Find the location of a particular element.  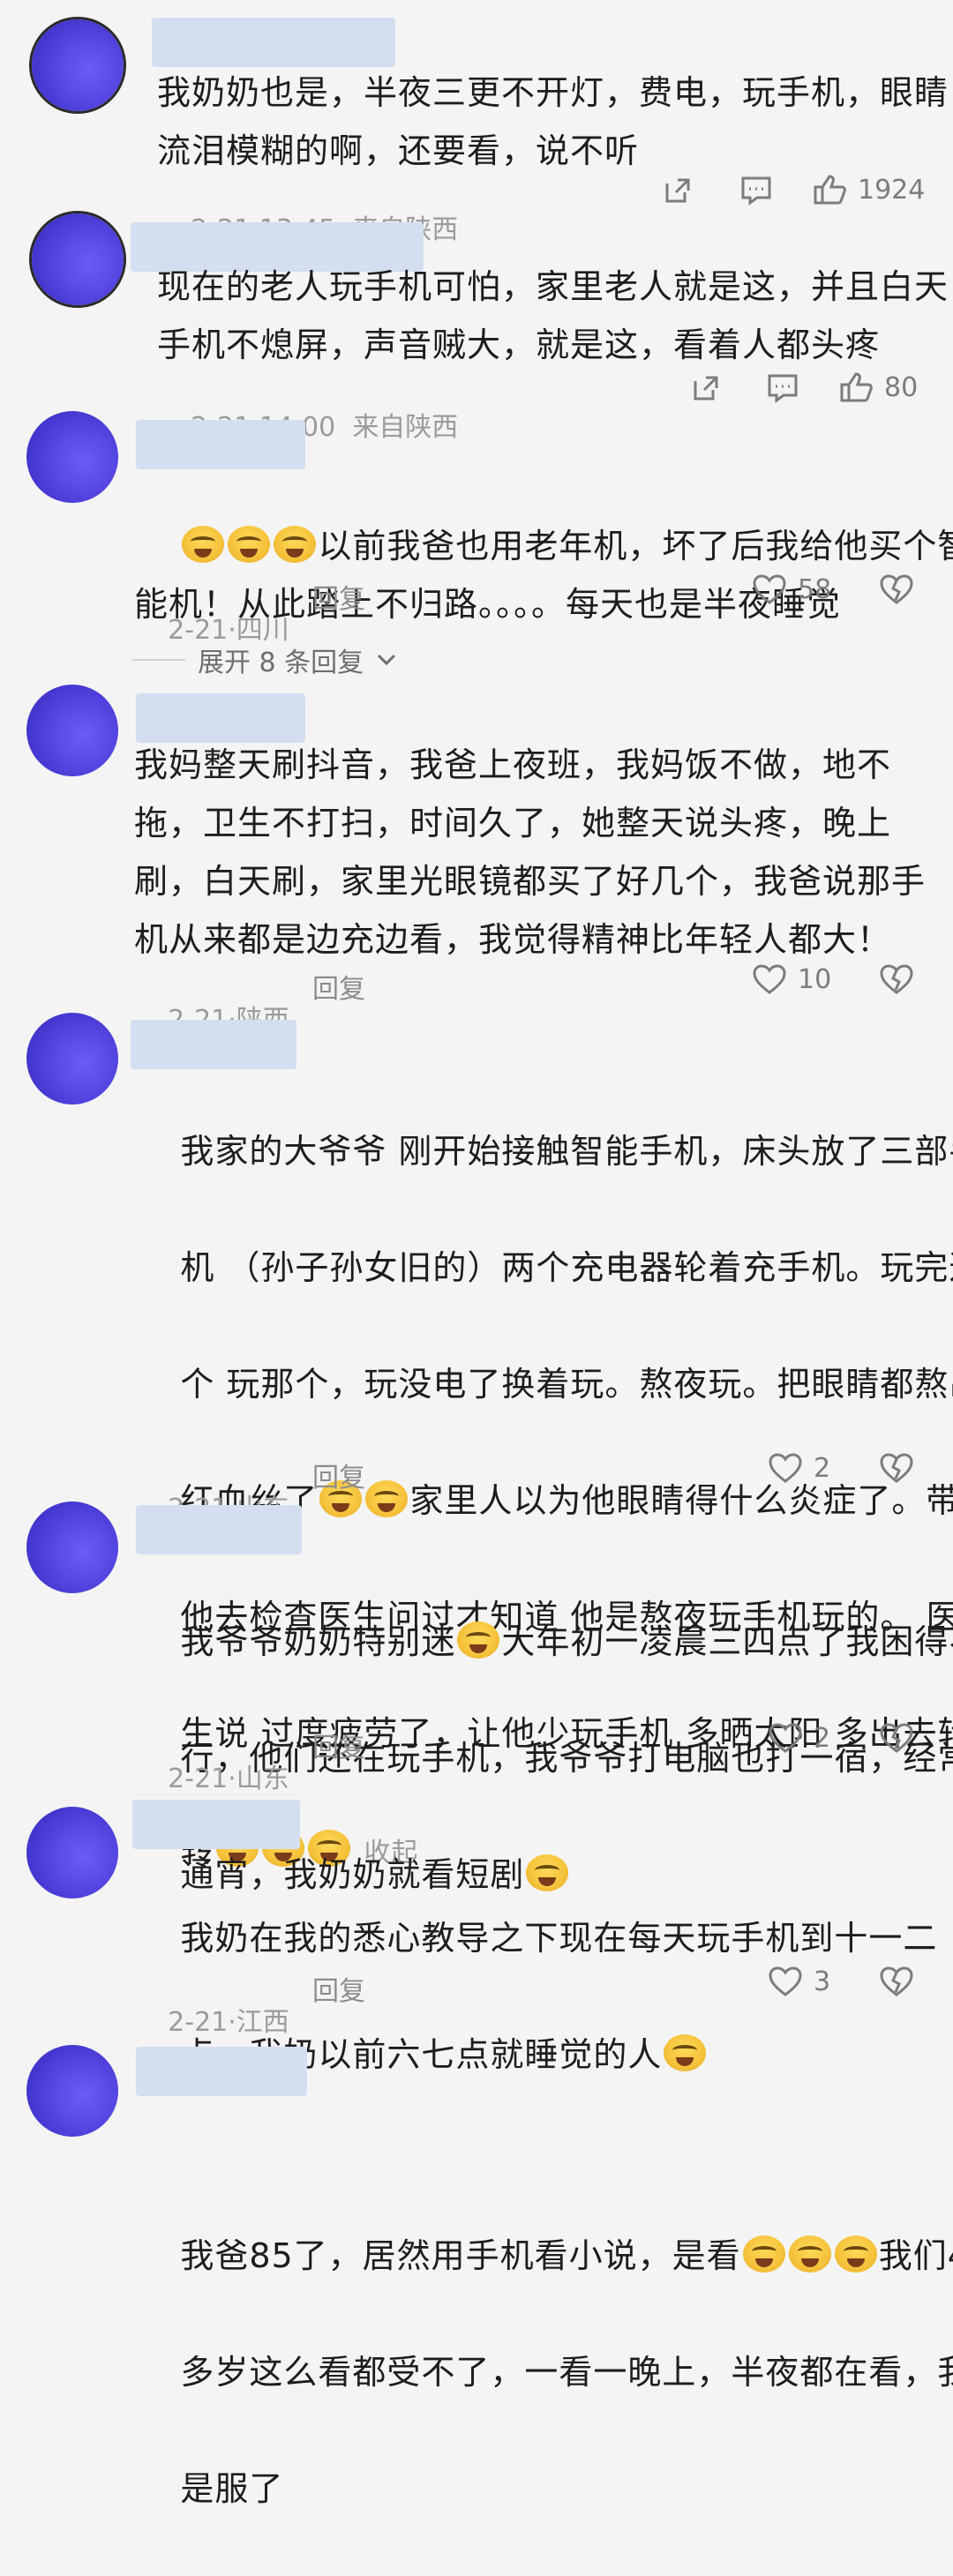

comment-location: 来自陕西 is located at coordinates (405, 428).